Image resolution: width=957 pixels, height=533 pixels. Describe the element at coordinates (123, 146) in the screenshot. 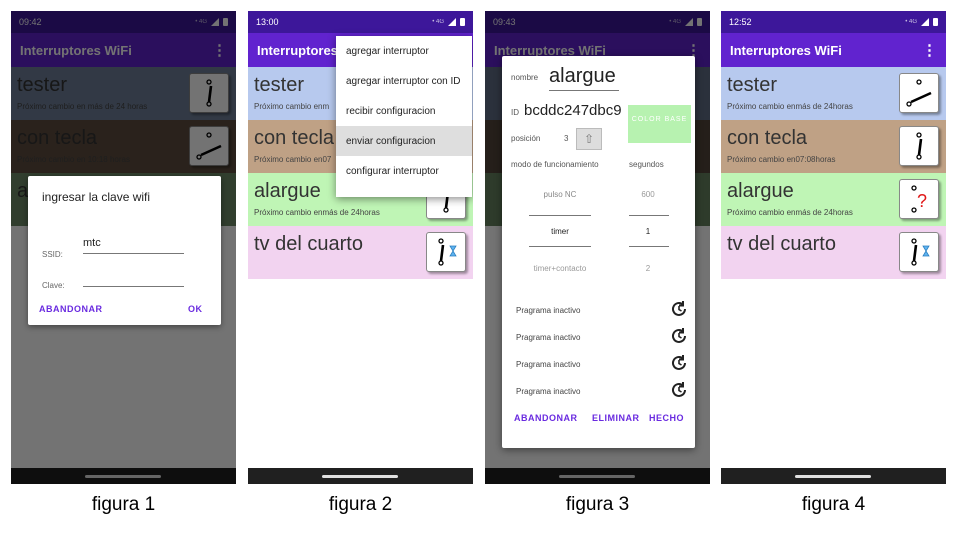

I see `switch-item-con-tecla: con tecla Próximo cambio en 10:18 horas` at that location.